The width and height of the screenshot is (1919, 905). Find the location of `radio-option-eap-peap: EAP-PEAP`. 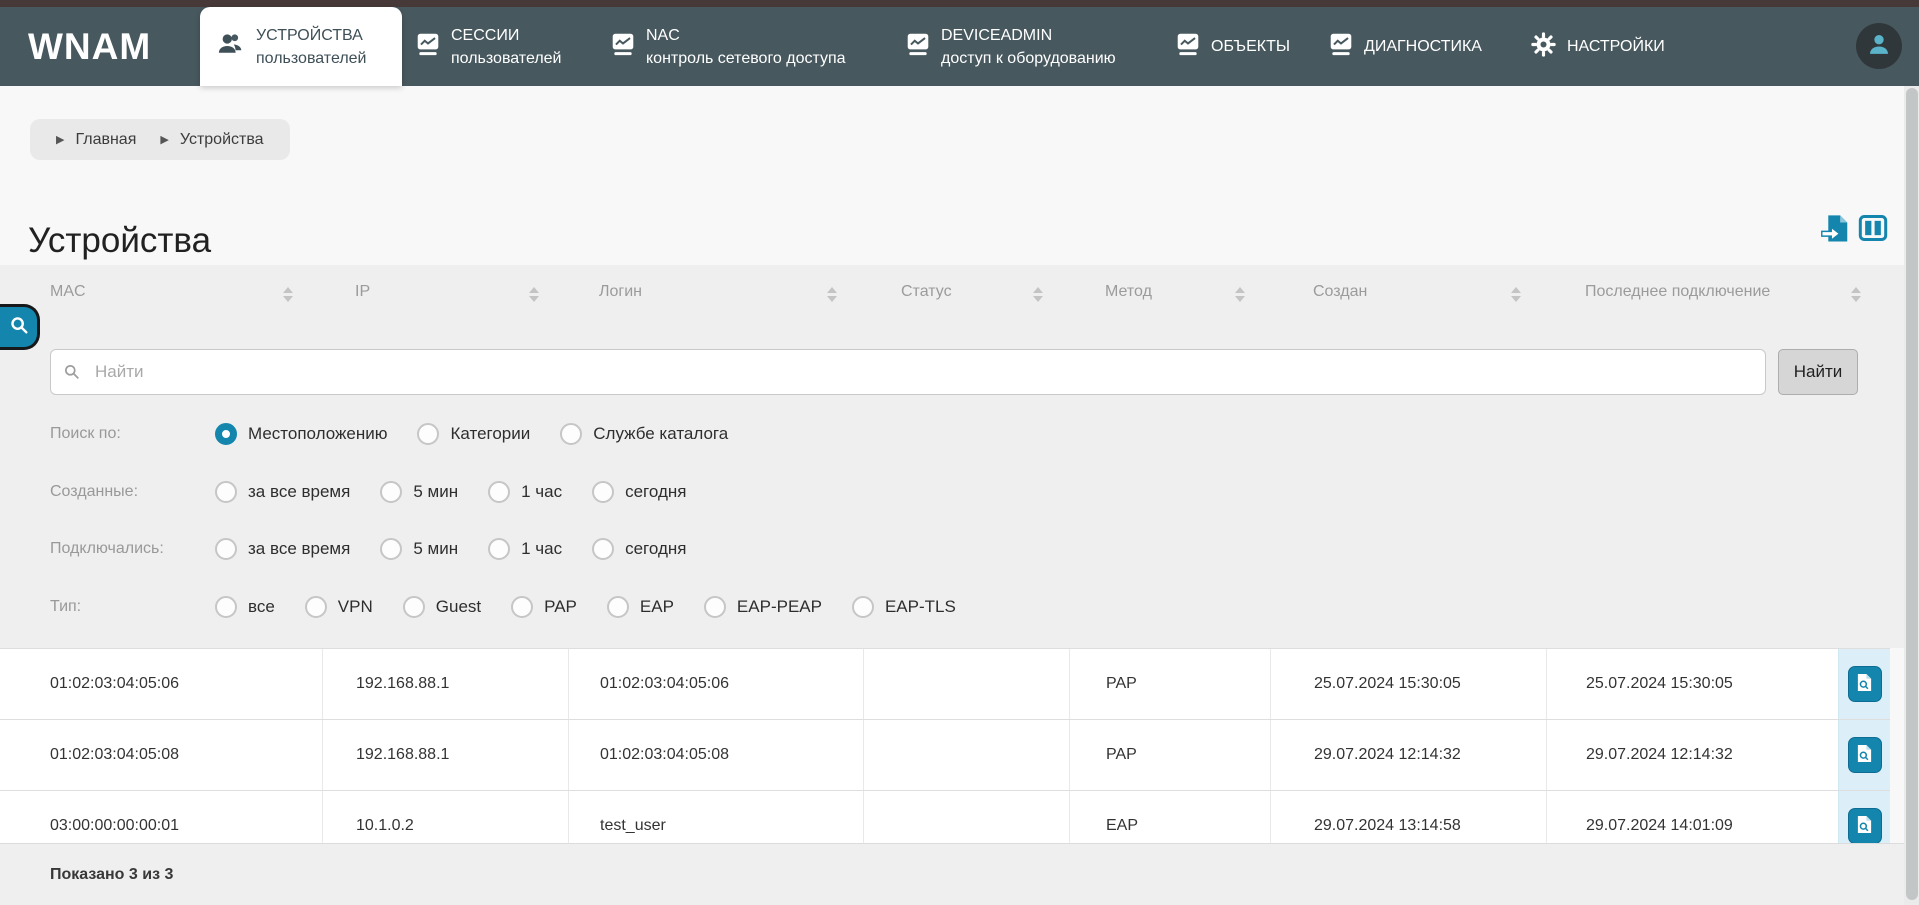

radio-option-eap-peap: EAP-PEAP is located at coordinates (762, 607).